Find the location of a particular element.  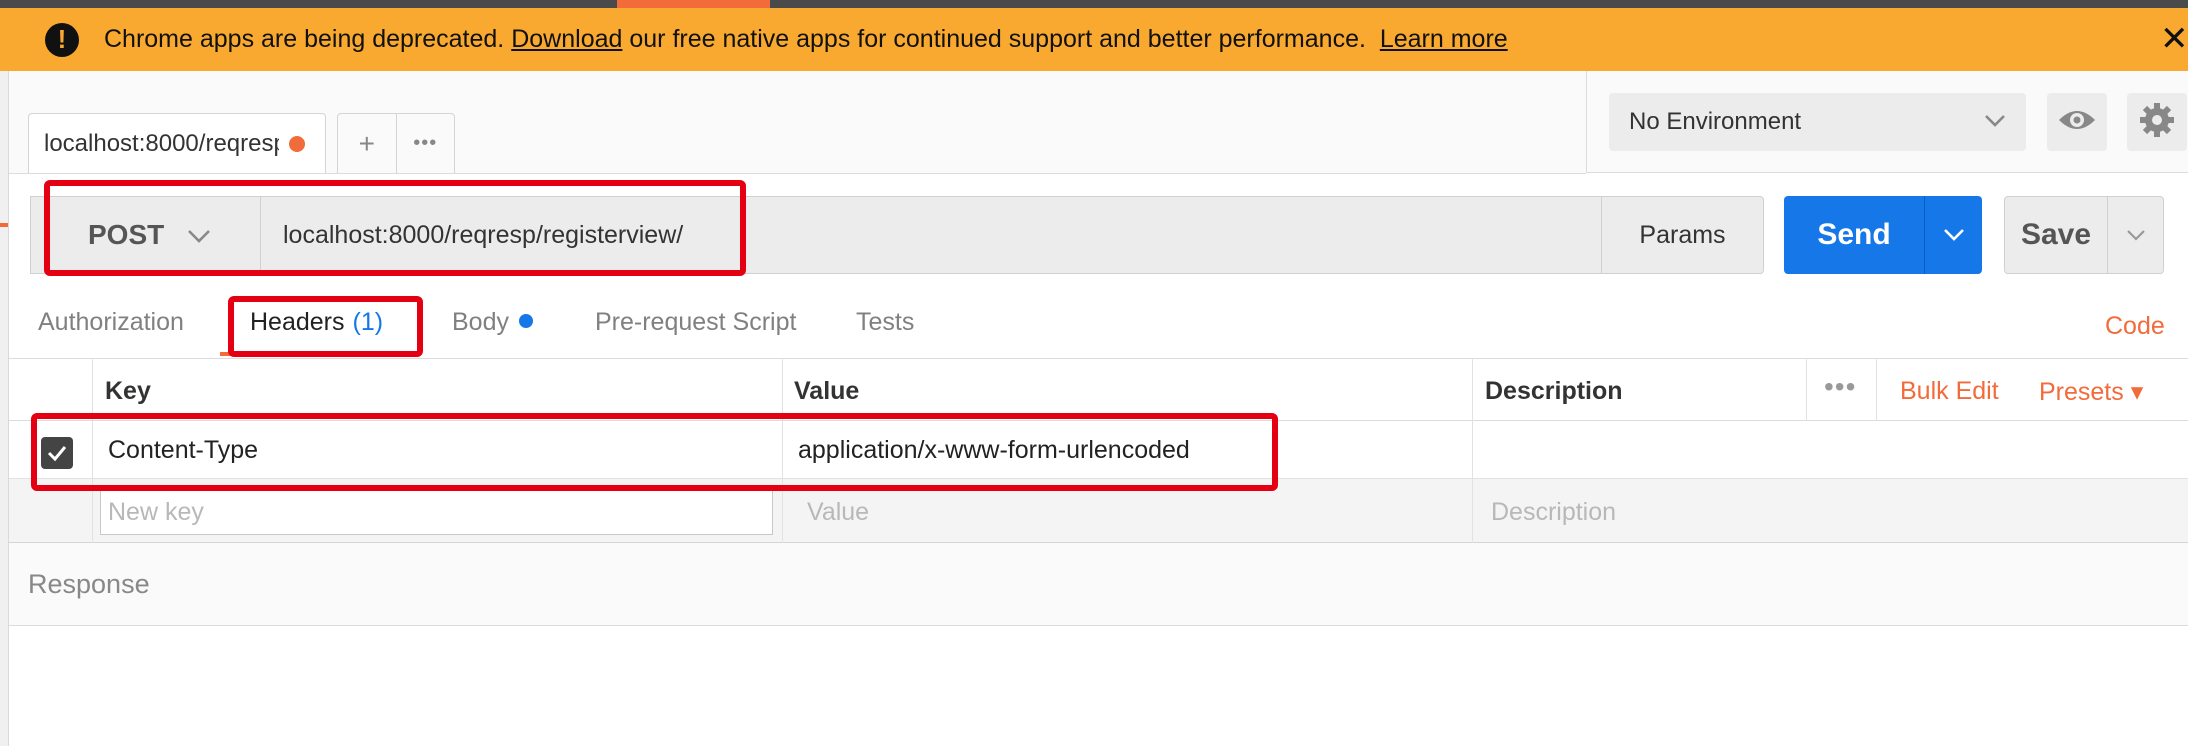

column-key: Key is located at coordinates (128, 391).